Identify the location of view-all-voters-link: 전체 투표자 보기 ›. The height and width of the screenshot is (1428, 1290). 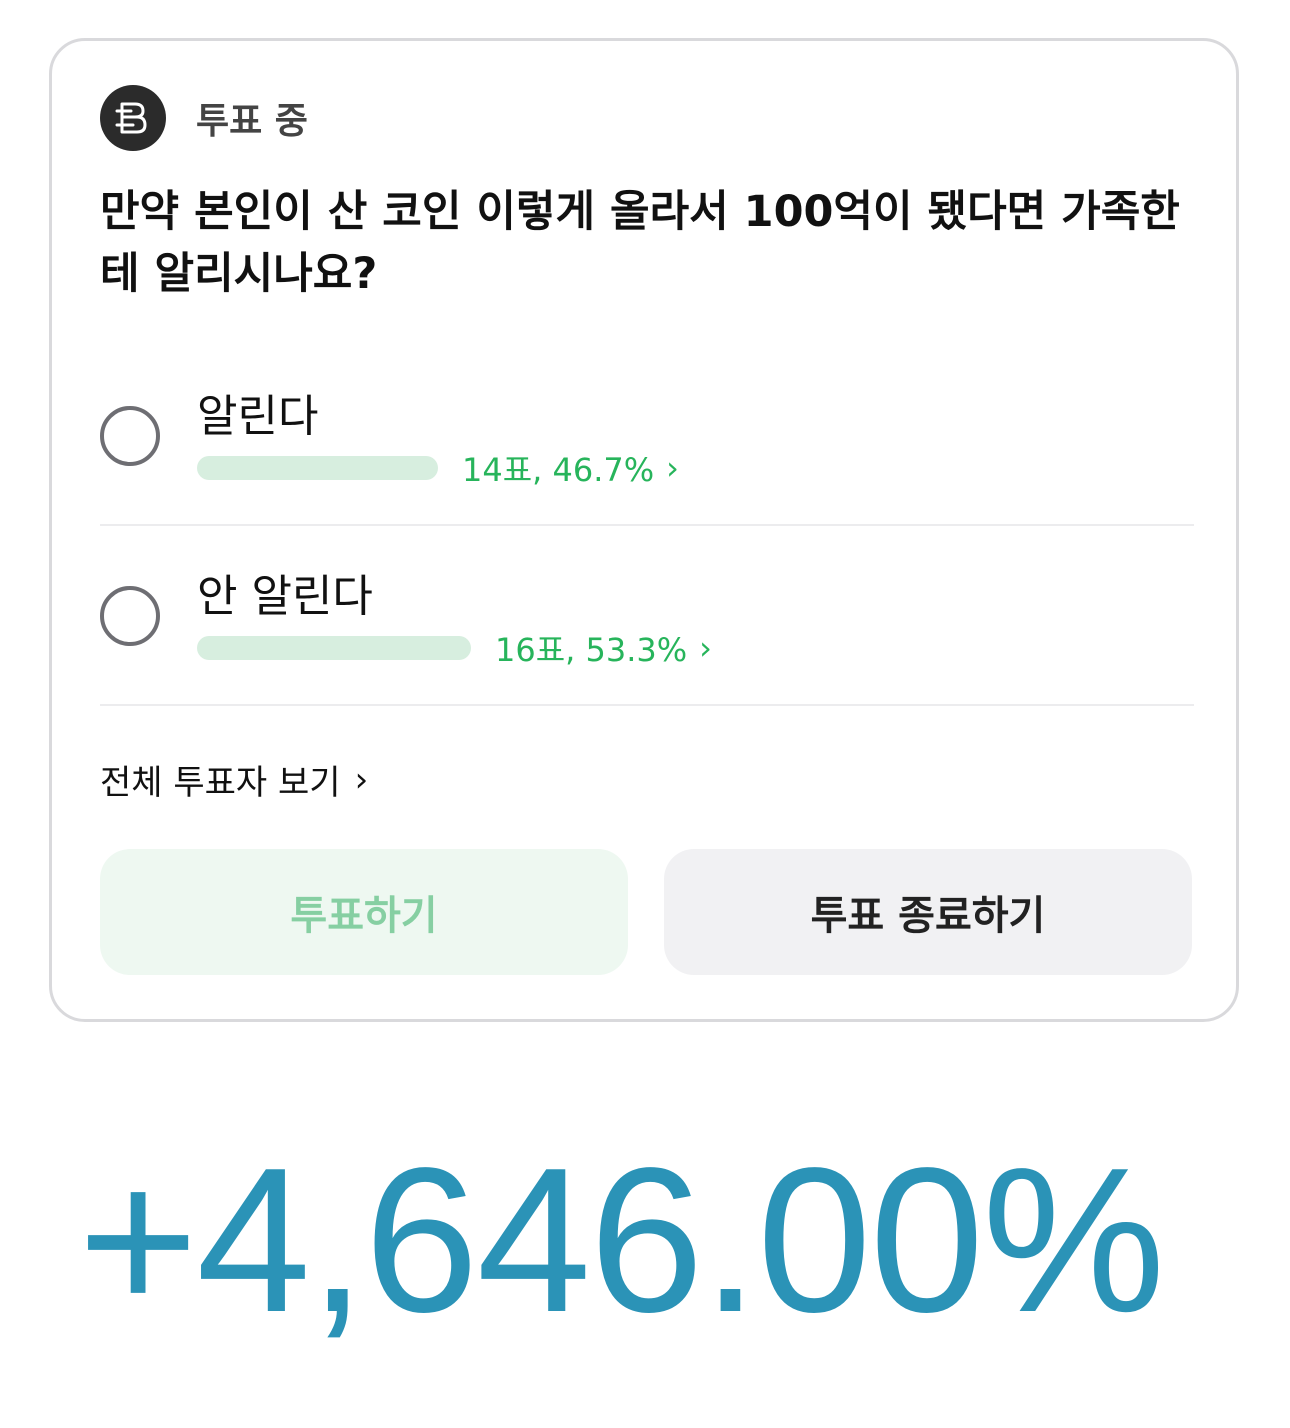
(234, 779).